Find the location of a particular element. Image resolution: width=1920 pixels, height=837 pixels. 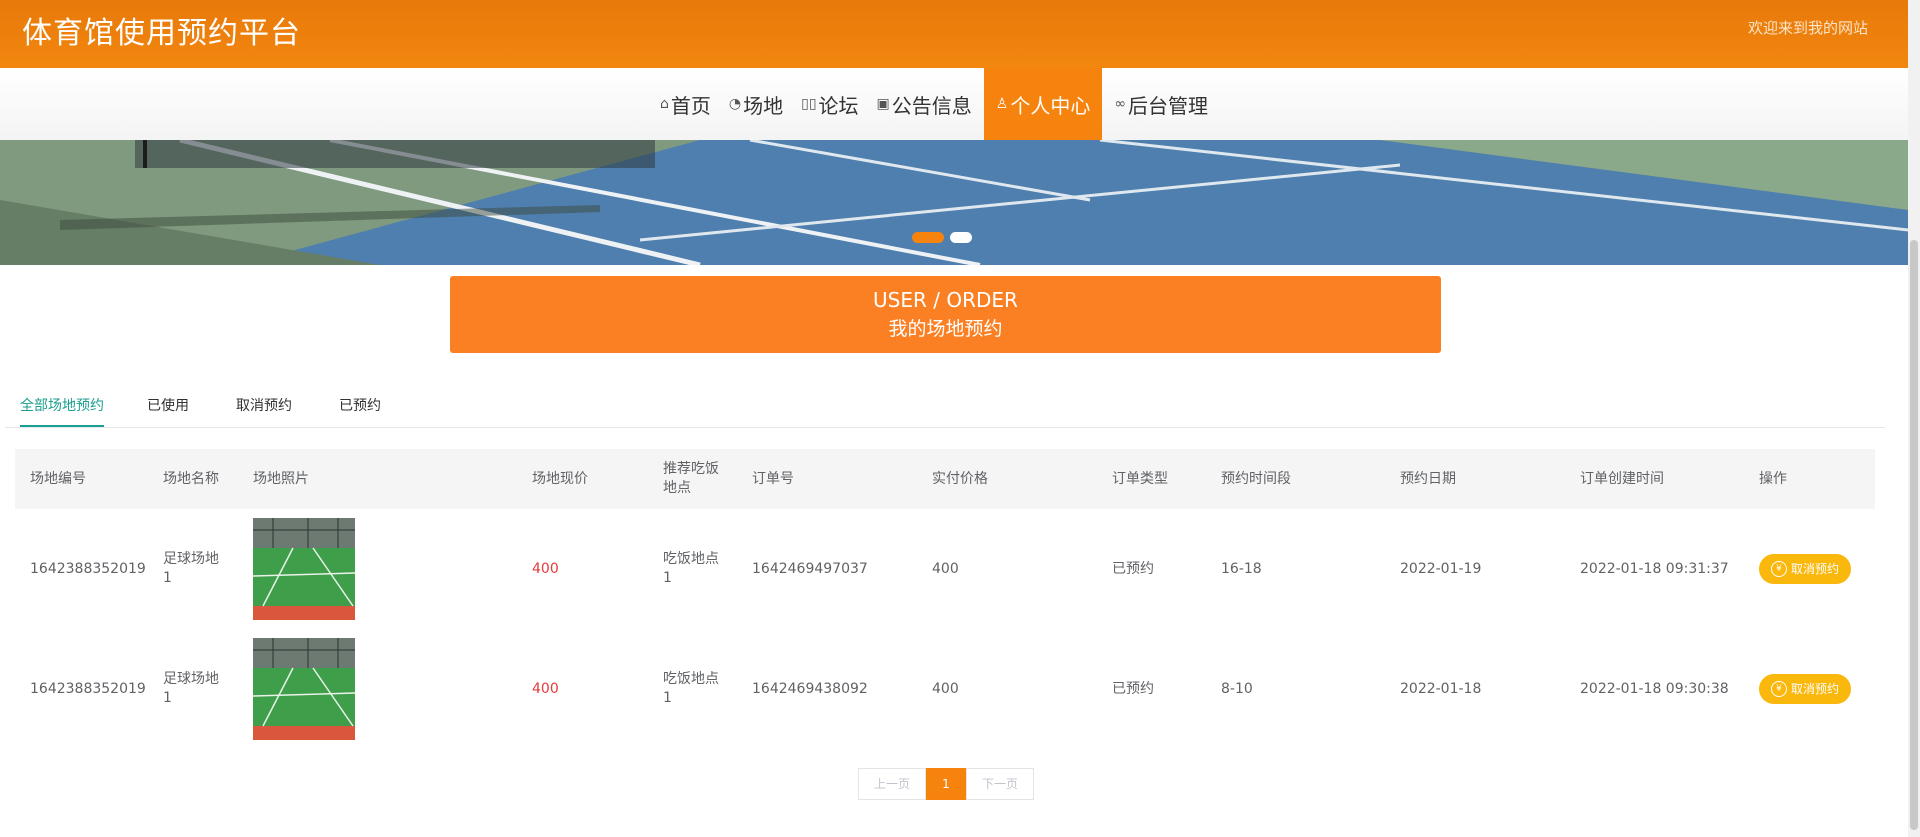

nav-item-notice: ▣ 公告信息 is located at coordinates (924, 104).